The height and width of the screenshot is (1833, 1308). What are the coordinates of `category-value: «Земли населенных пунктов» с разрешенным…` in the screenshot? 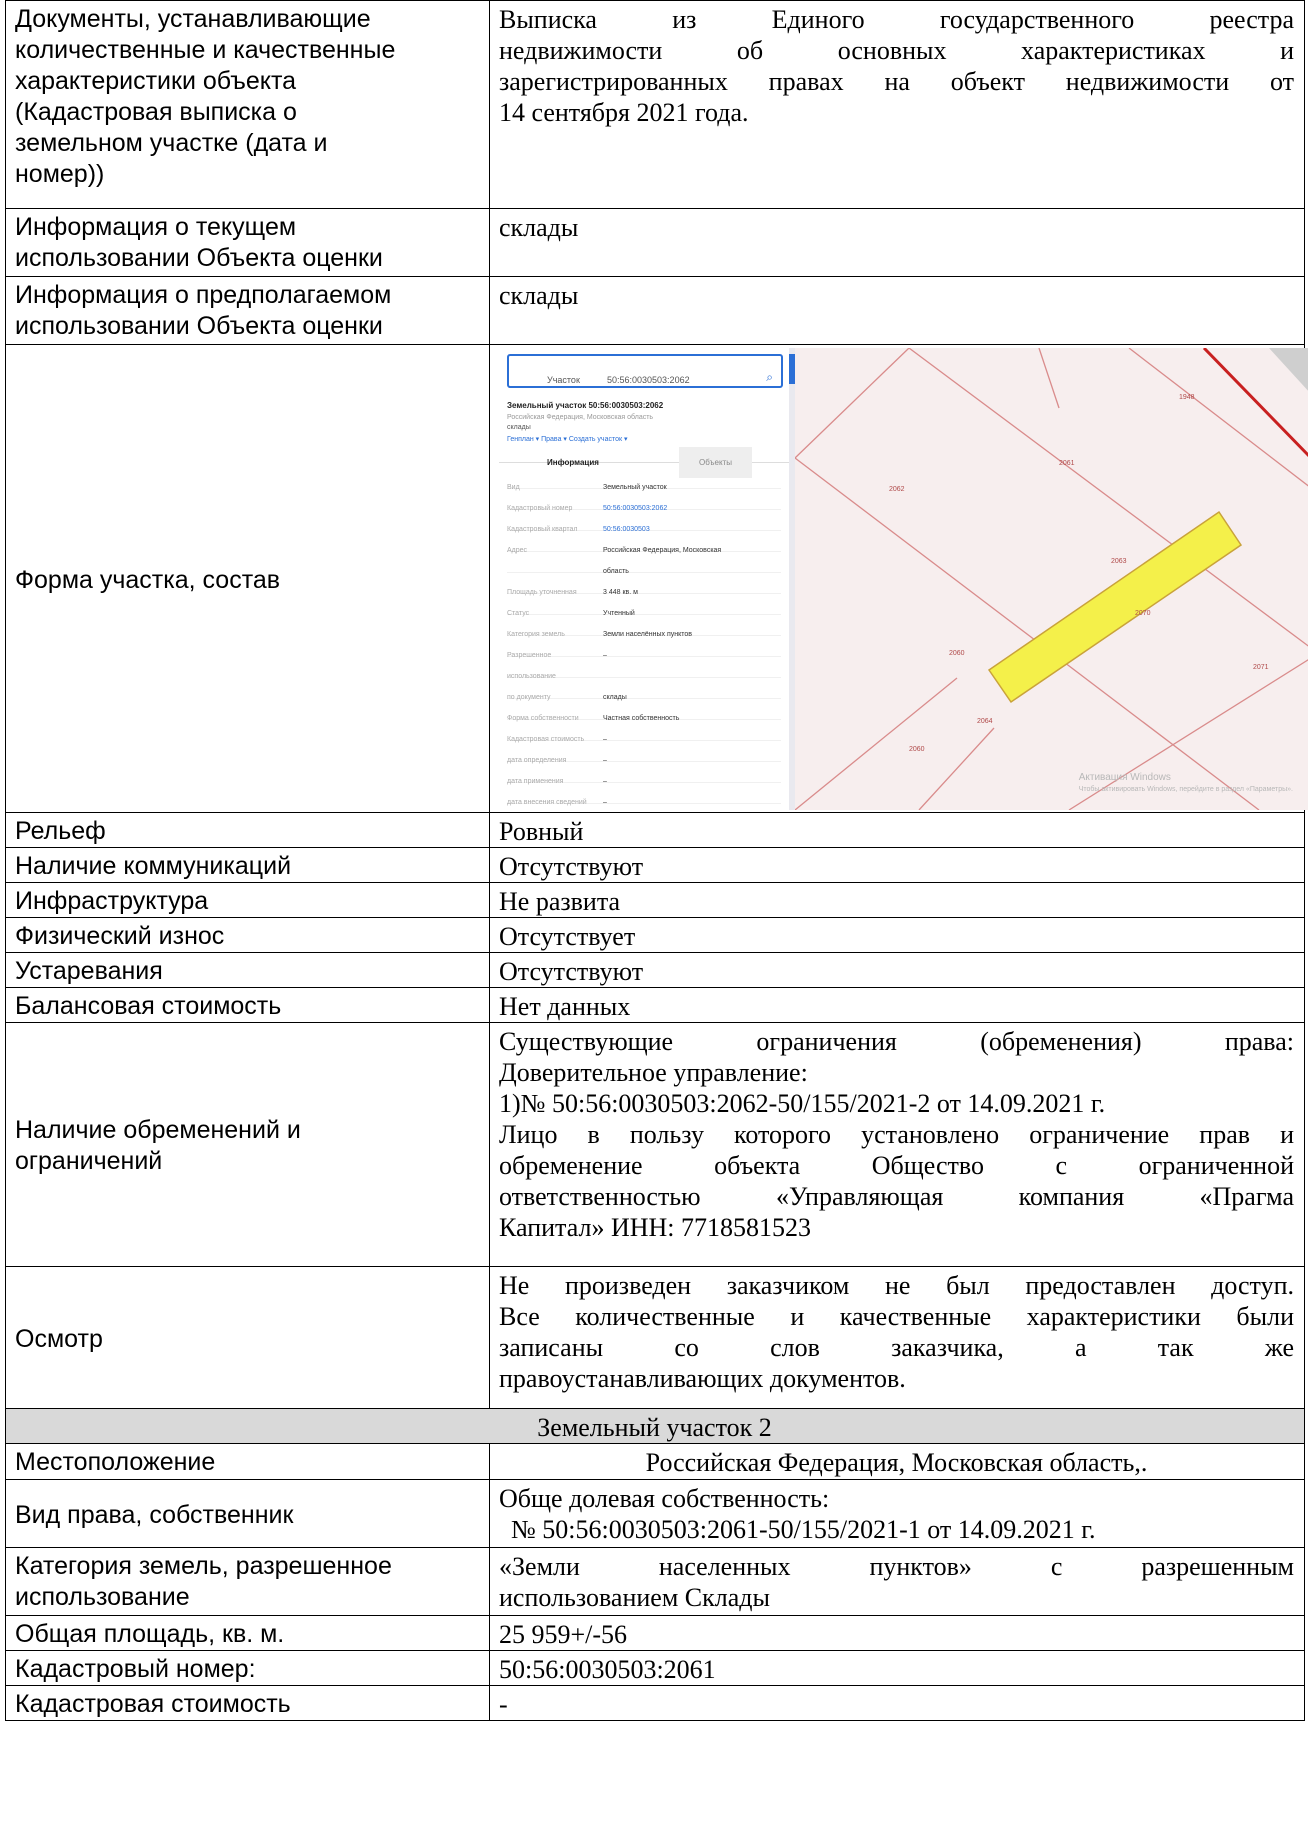 It's located at (897, 1581).